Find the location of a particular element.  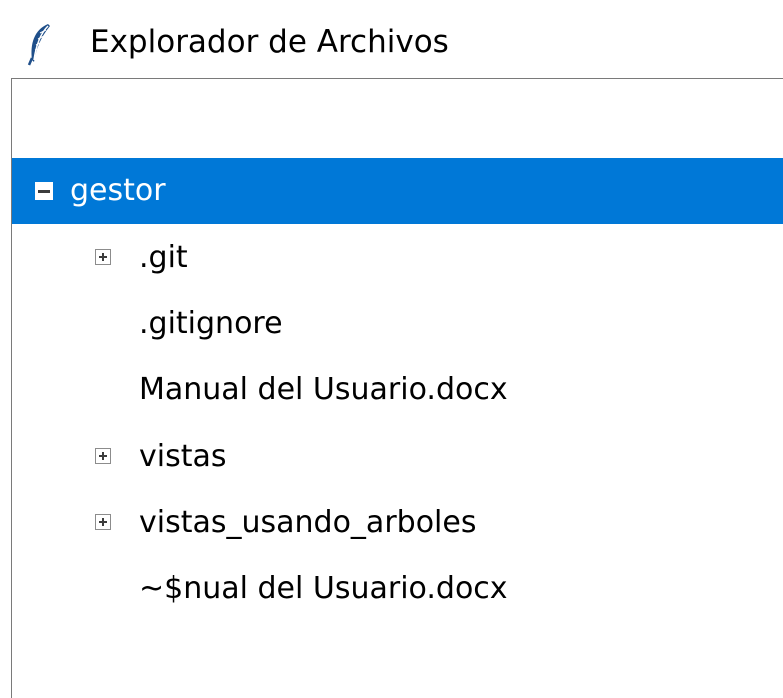

feather-icon is located at coordinates (40, 44).